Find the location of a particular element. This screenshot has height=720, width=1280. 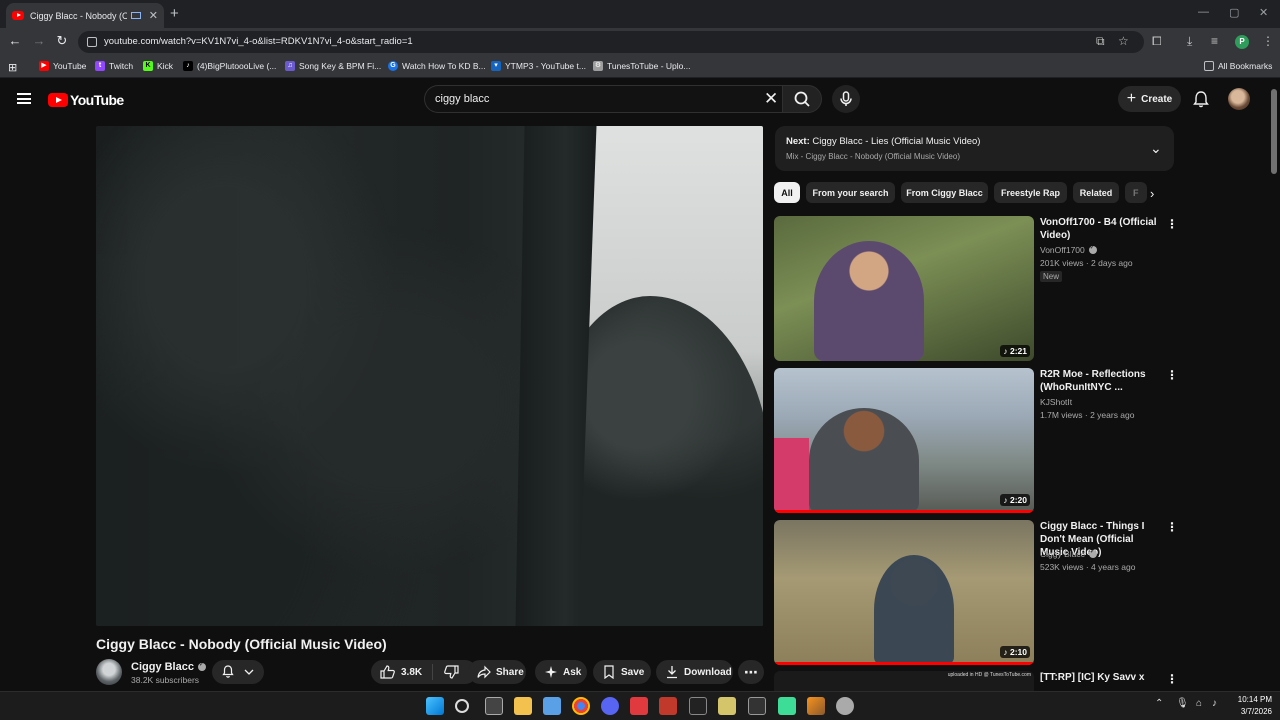

app-red-icon is located at coordinates (668, 706).